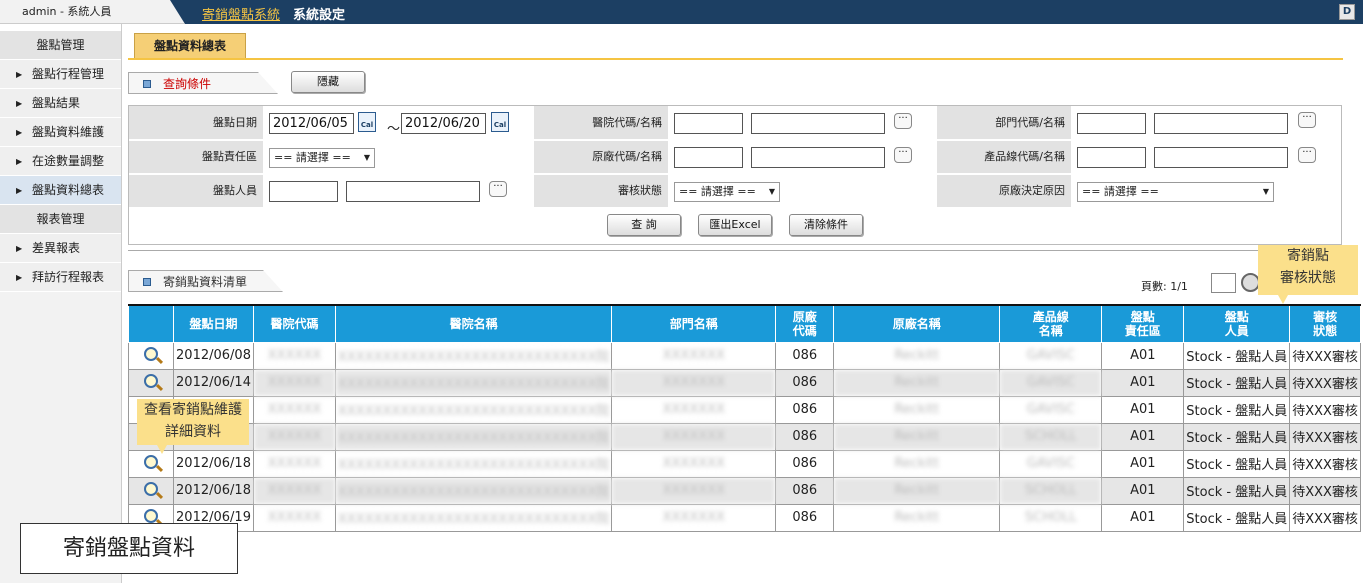  Describe the element at coordinates (601, 191) in the screenshot. I see `review-label: 審核狀態` at that location.